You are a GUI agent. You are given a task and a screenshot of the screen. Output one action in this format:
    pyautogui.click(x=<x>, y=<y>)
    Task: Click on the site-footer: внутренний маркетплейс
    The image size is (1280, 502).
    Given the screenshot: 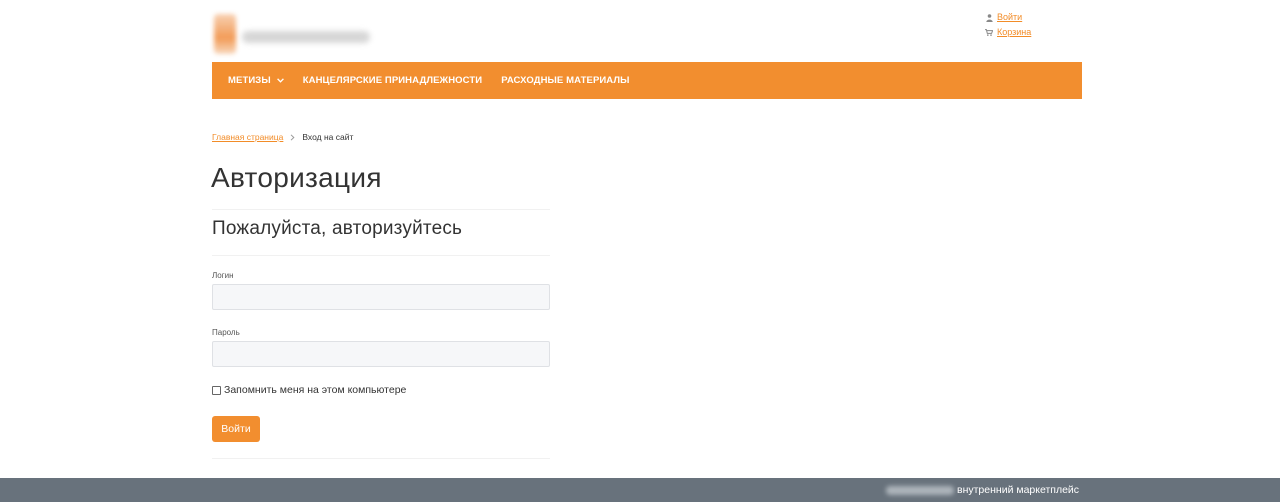 What is the action you would take?
    pyautogui.click(x=640, y=490)
    